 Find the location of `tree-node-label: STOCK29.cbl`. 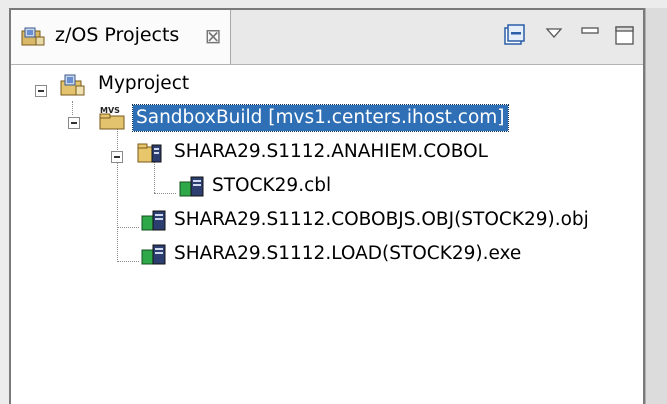

tree-node-label: STOCK29.cbl is located at coordinates (272, 185).